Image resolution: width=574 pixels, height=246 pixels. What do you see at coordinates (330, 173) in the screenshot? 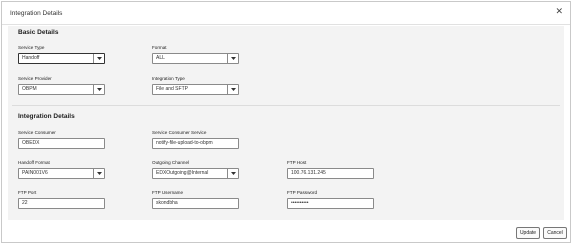
I see `ftp-host-input: 100.76.131.245` at bounding box center [330, 173].